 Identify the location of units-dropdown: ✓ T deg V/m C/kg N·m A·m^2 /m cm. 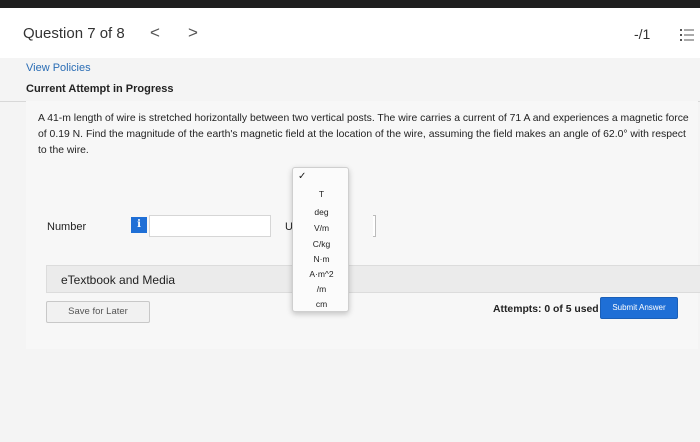
(320, 239).